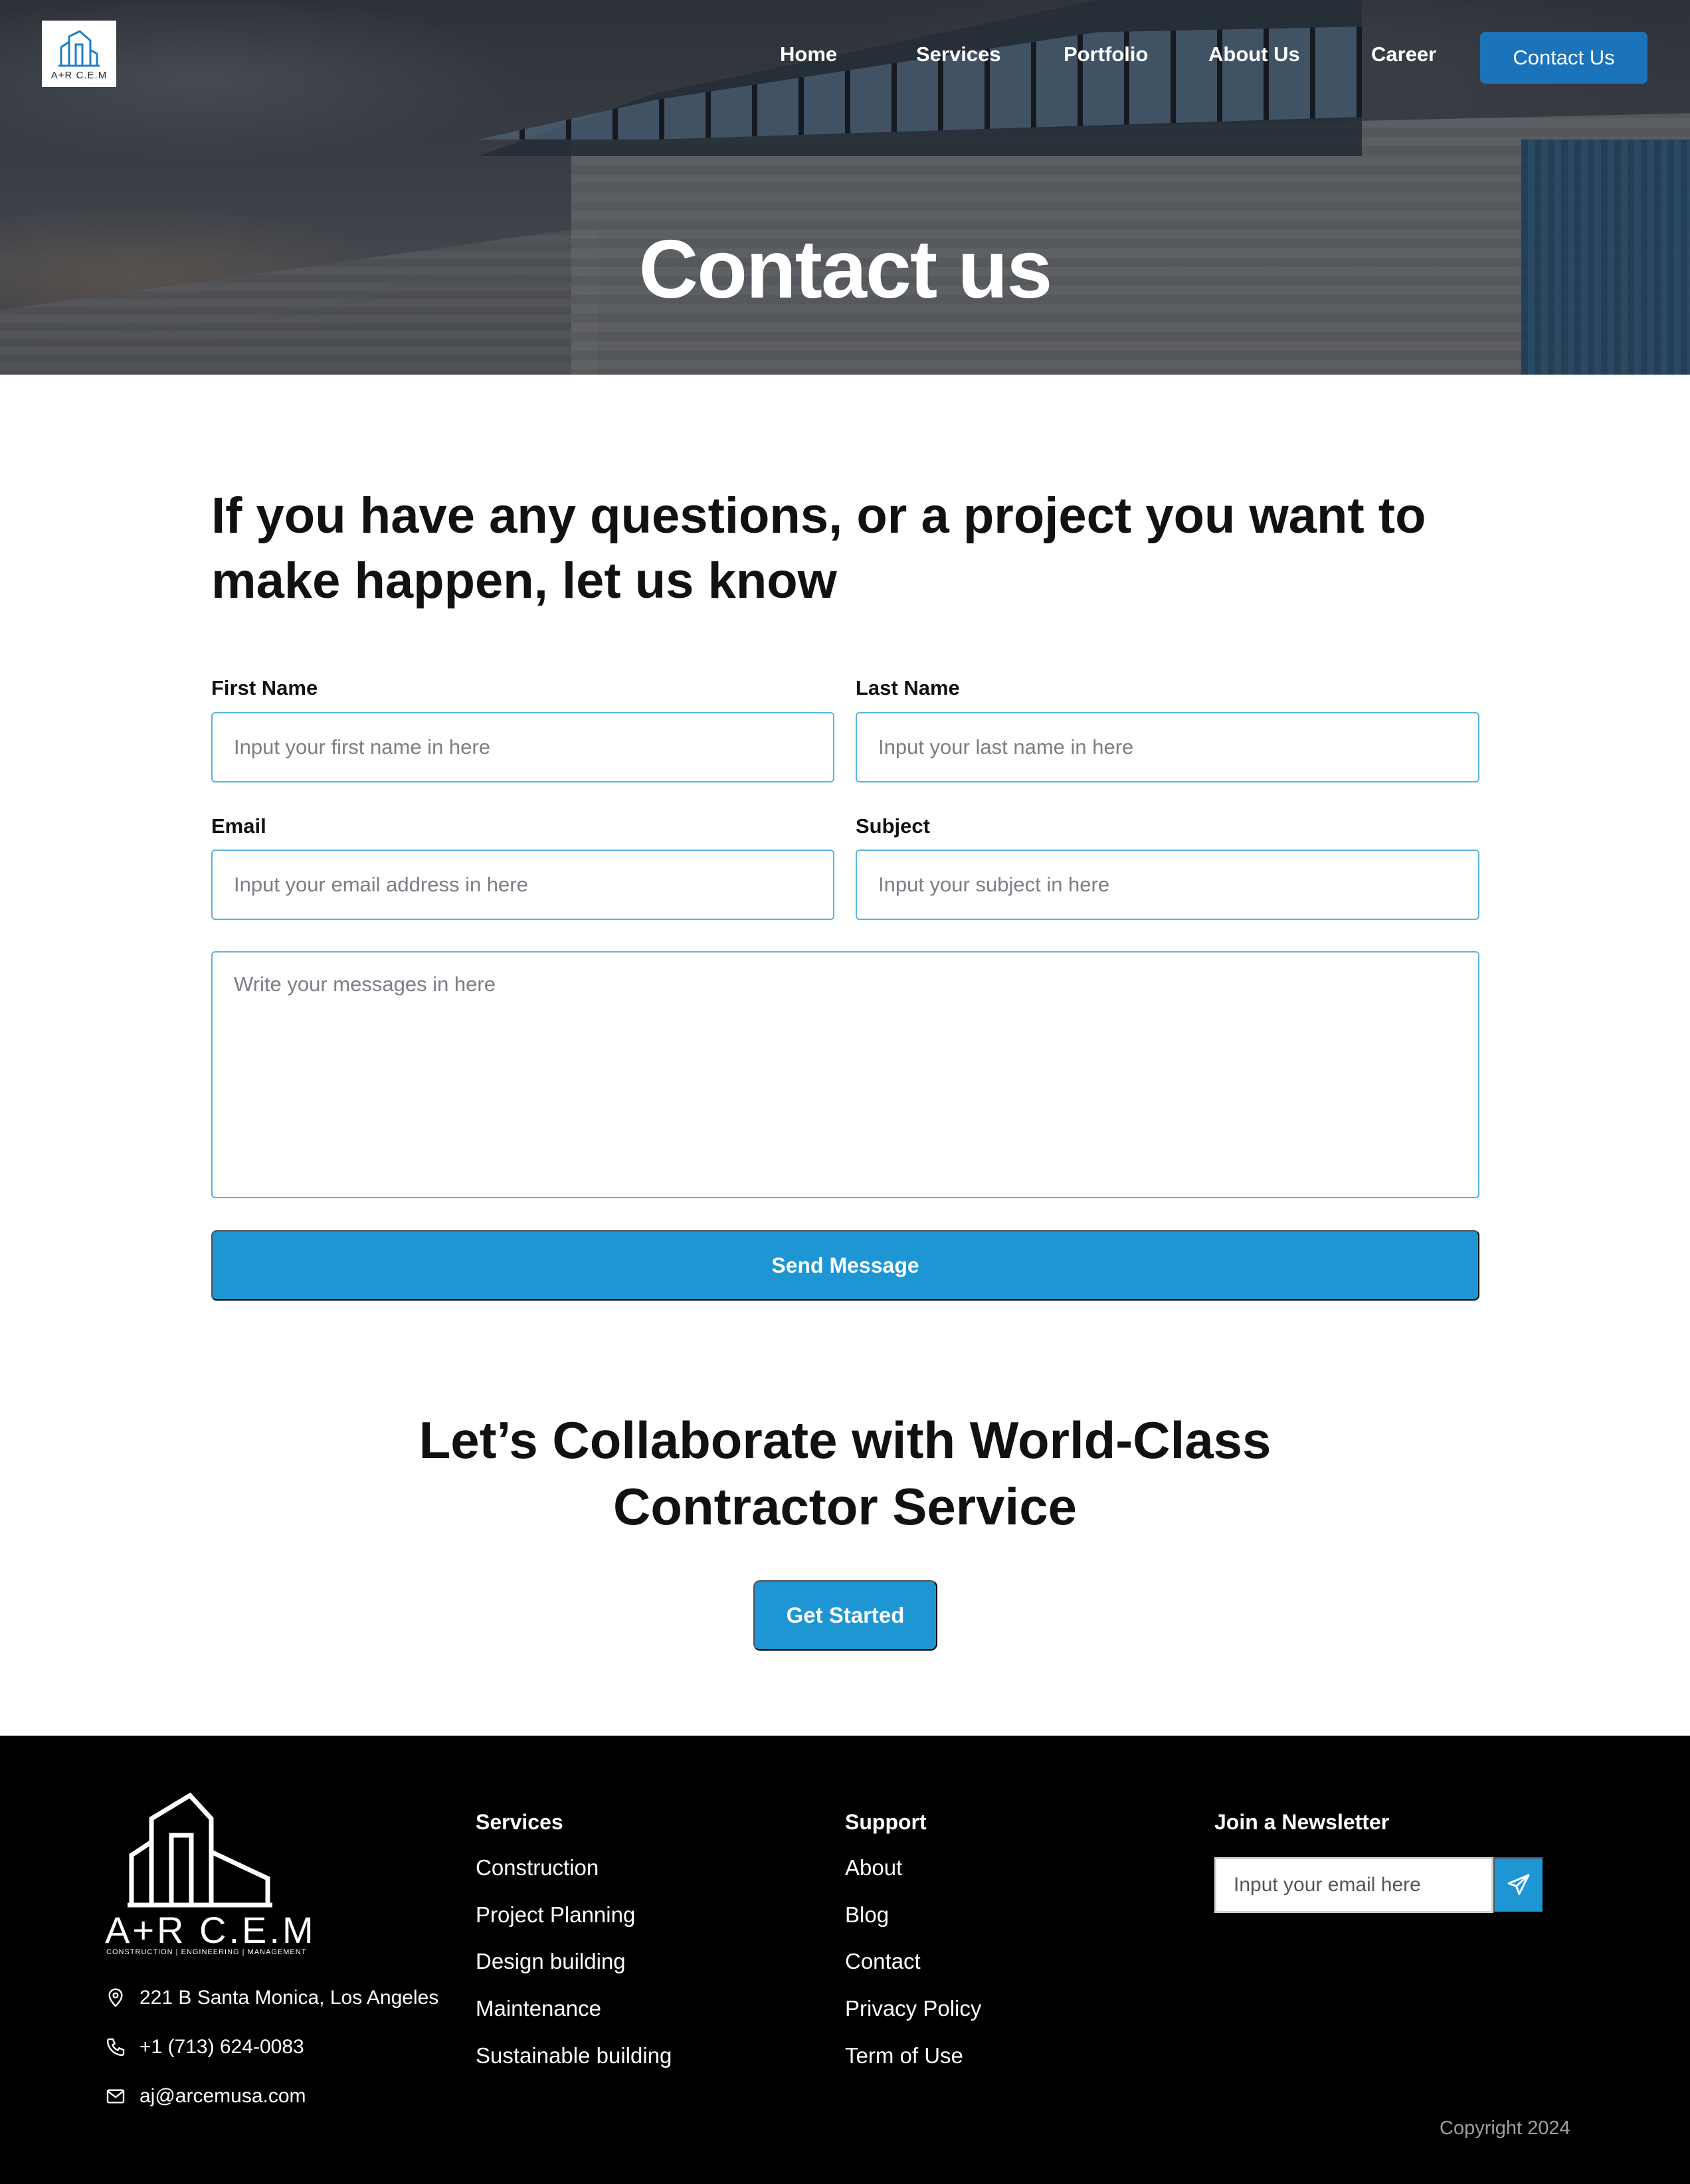  Describe the element at coordinates (959, 54) in the screenshot. I see `nav-services: Services` at that location.